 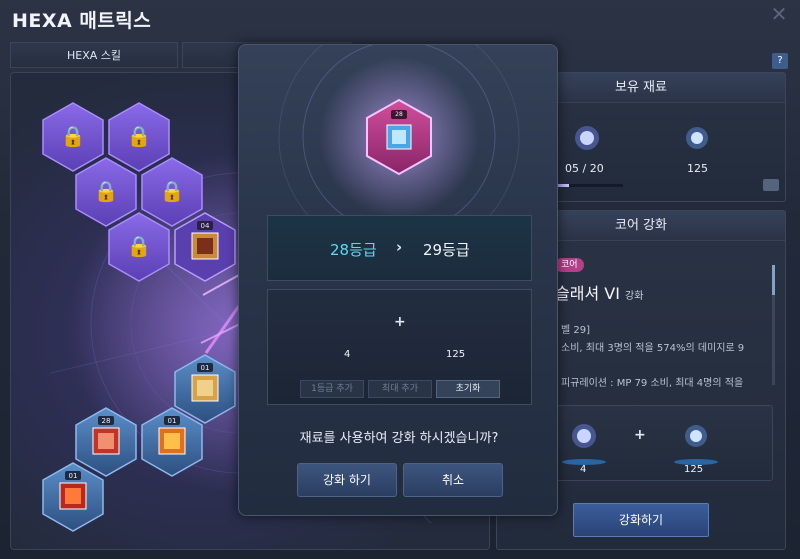 I want to click on tab-hexa-skill: HEXA 스킬, so click(x=94, y=55).